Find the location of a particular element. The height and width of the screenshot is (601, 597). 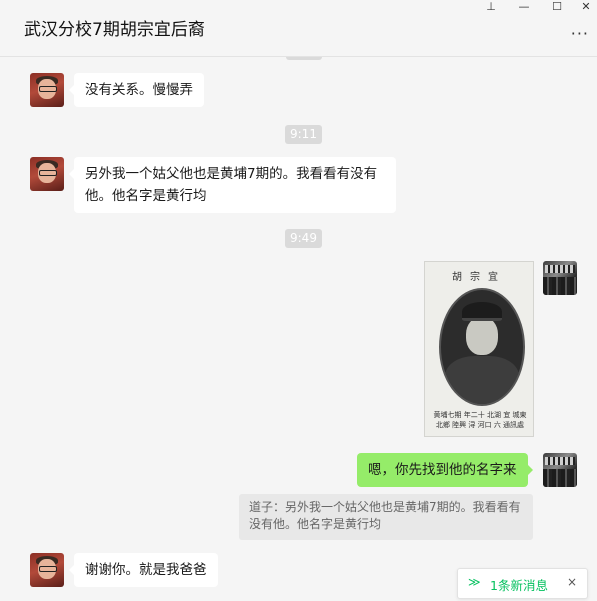

close-icon: × is located at coordinates (572, 582).